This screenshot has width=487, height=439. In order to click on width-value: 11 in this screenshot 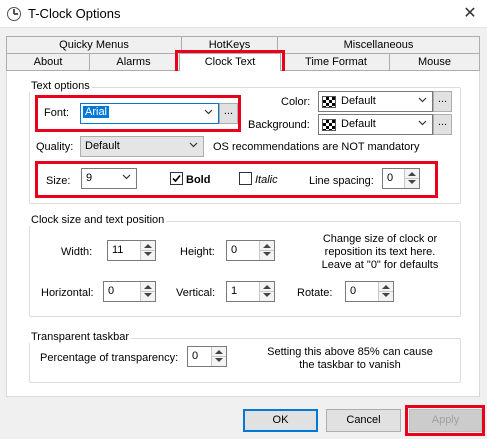, I will do `click(118, 250)`.